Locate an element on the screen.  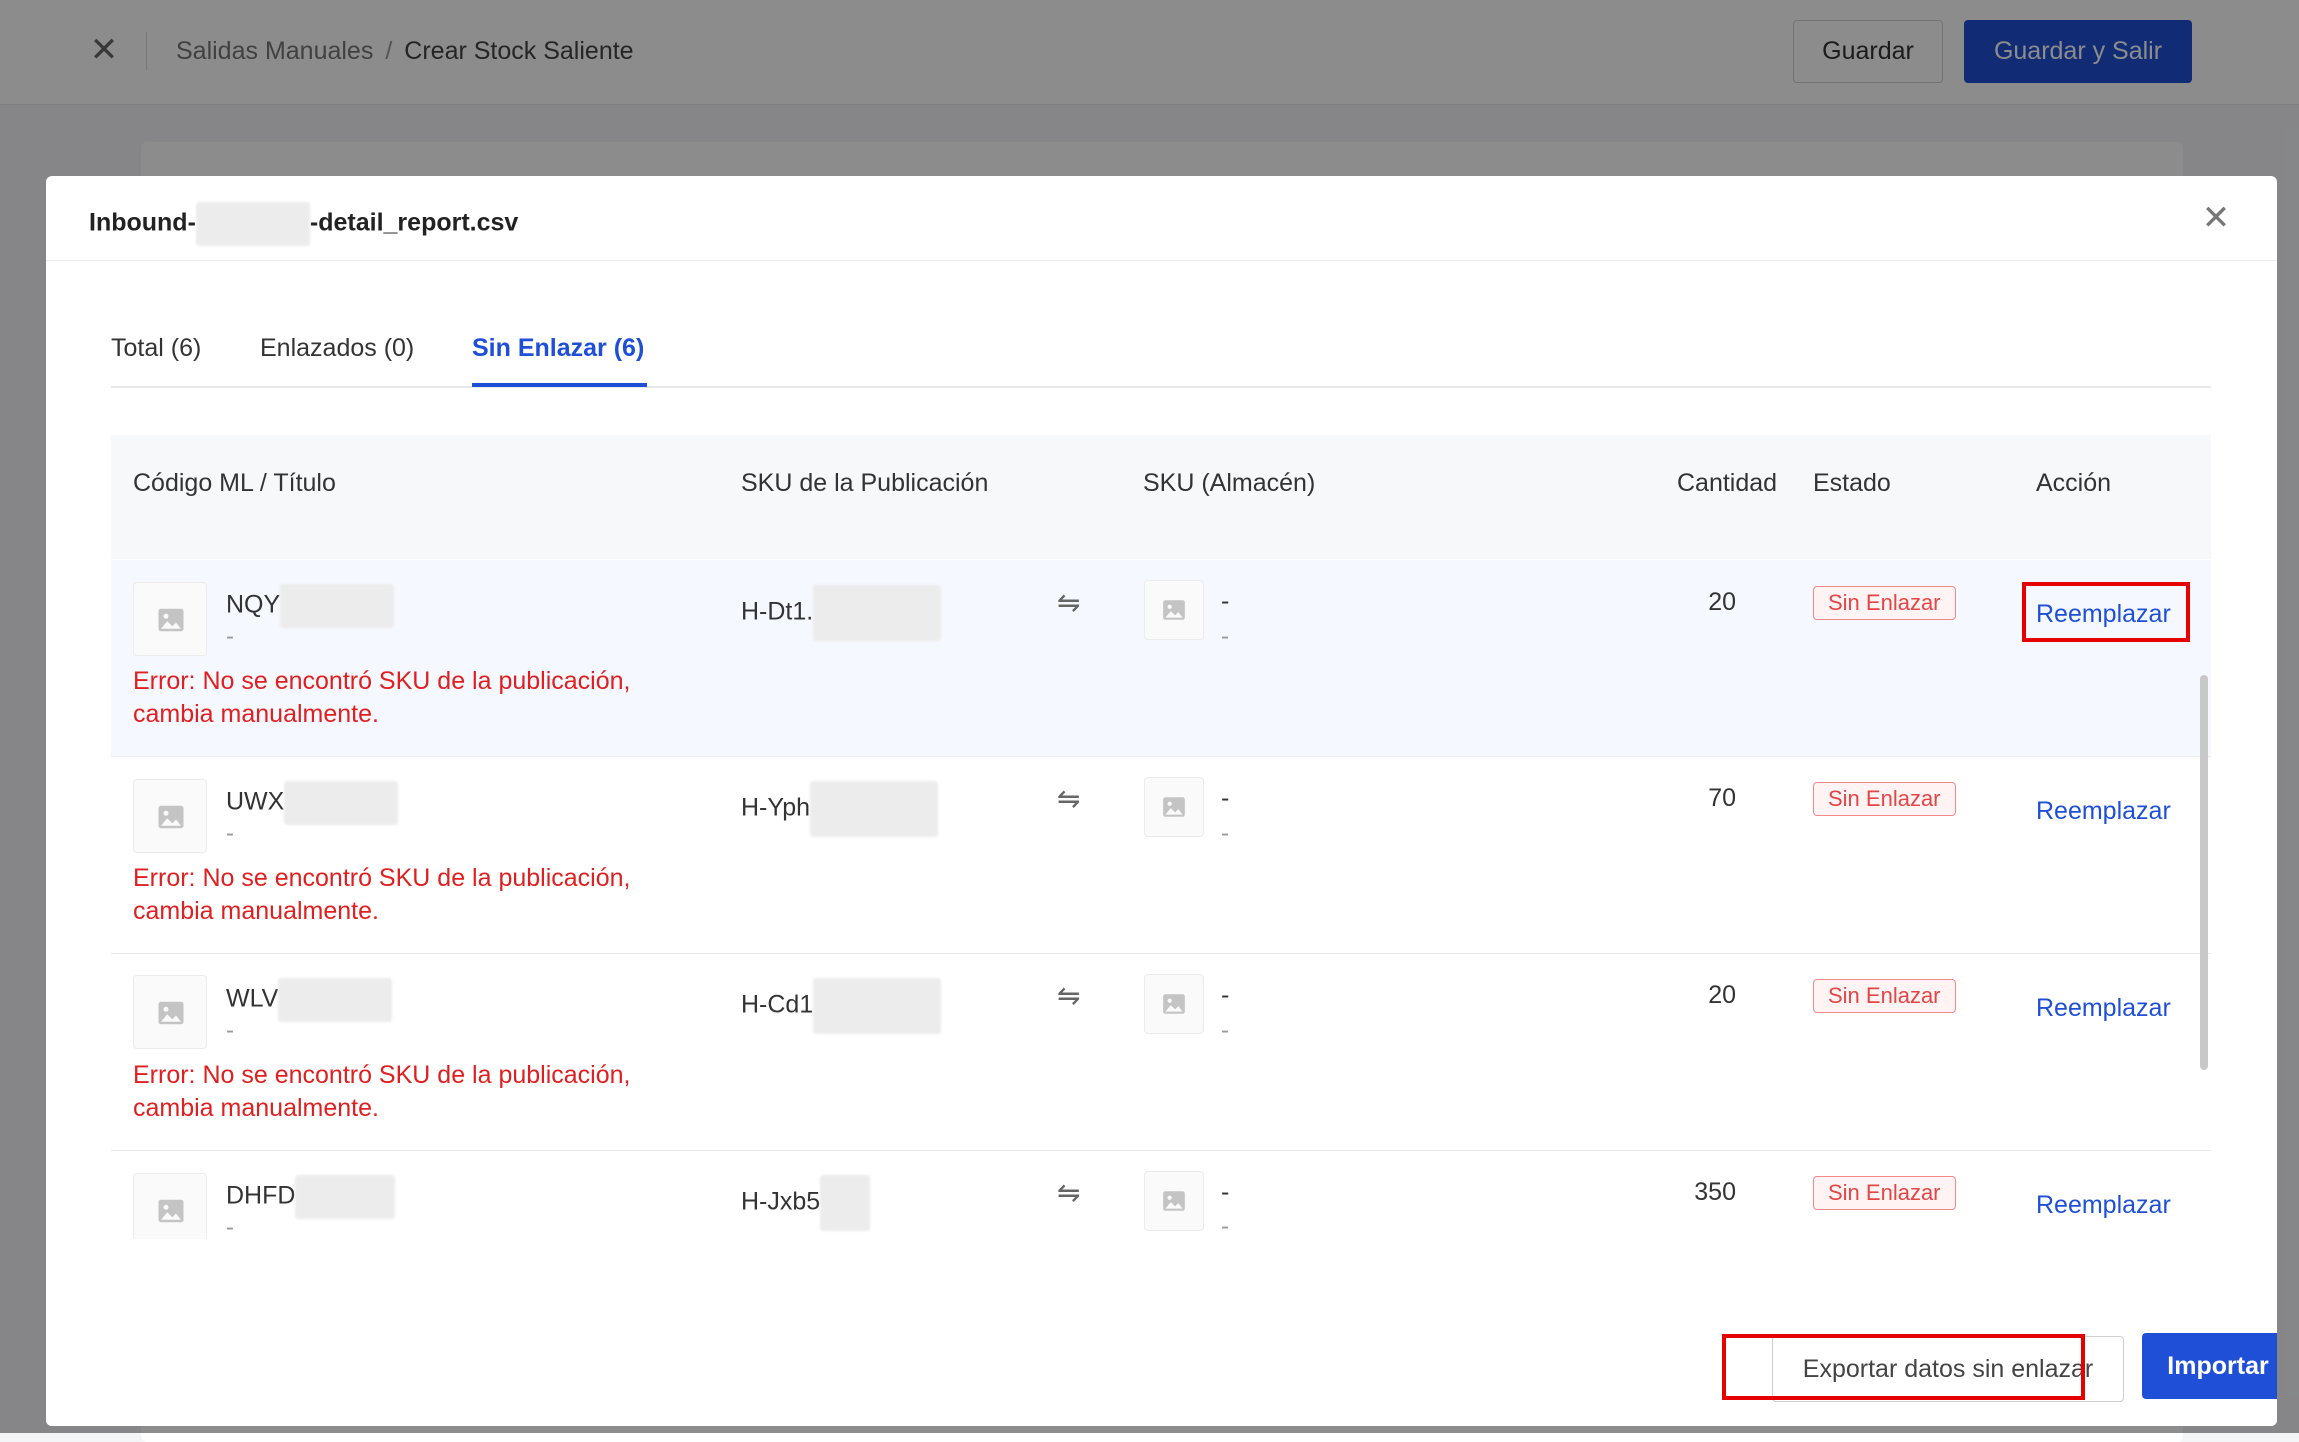
publication-sku: H-Yph is located at coordinates (840, 809).